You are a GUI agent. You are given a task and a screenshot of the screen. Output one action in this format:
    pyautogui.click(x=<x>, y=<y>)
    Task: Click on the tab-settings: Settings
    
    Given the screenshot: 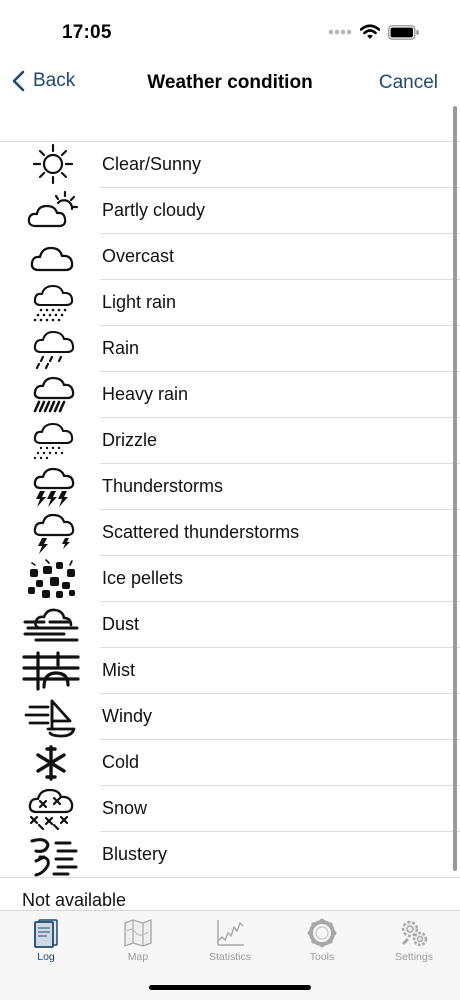 What is the action you would take?
    pyautogui.click(x=414, y=940)
    